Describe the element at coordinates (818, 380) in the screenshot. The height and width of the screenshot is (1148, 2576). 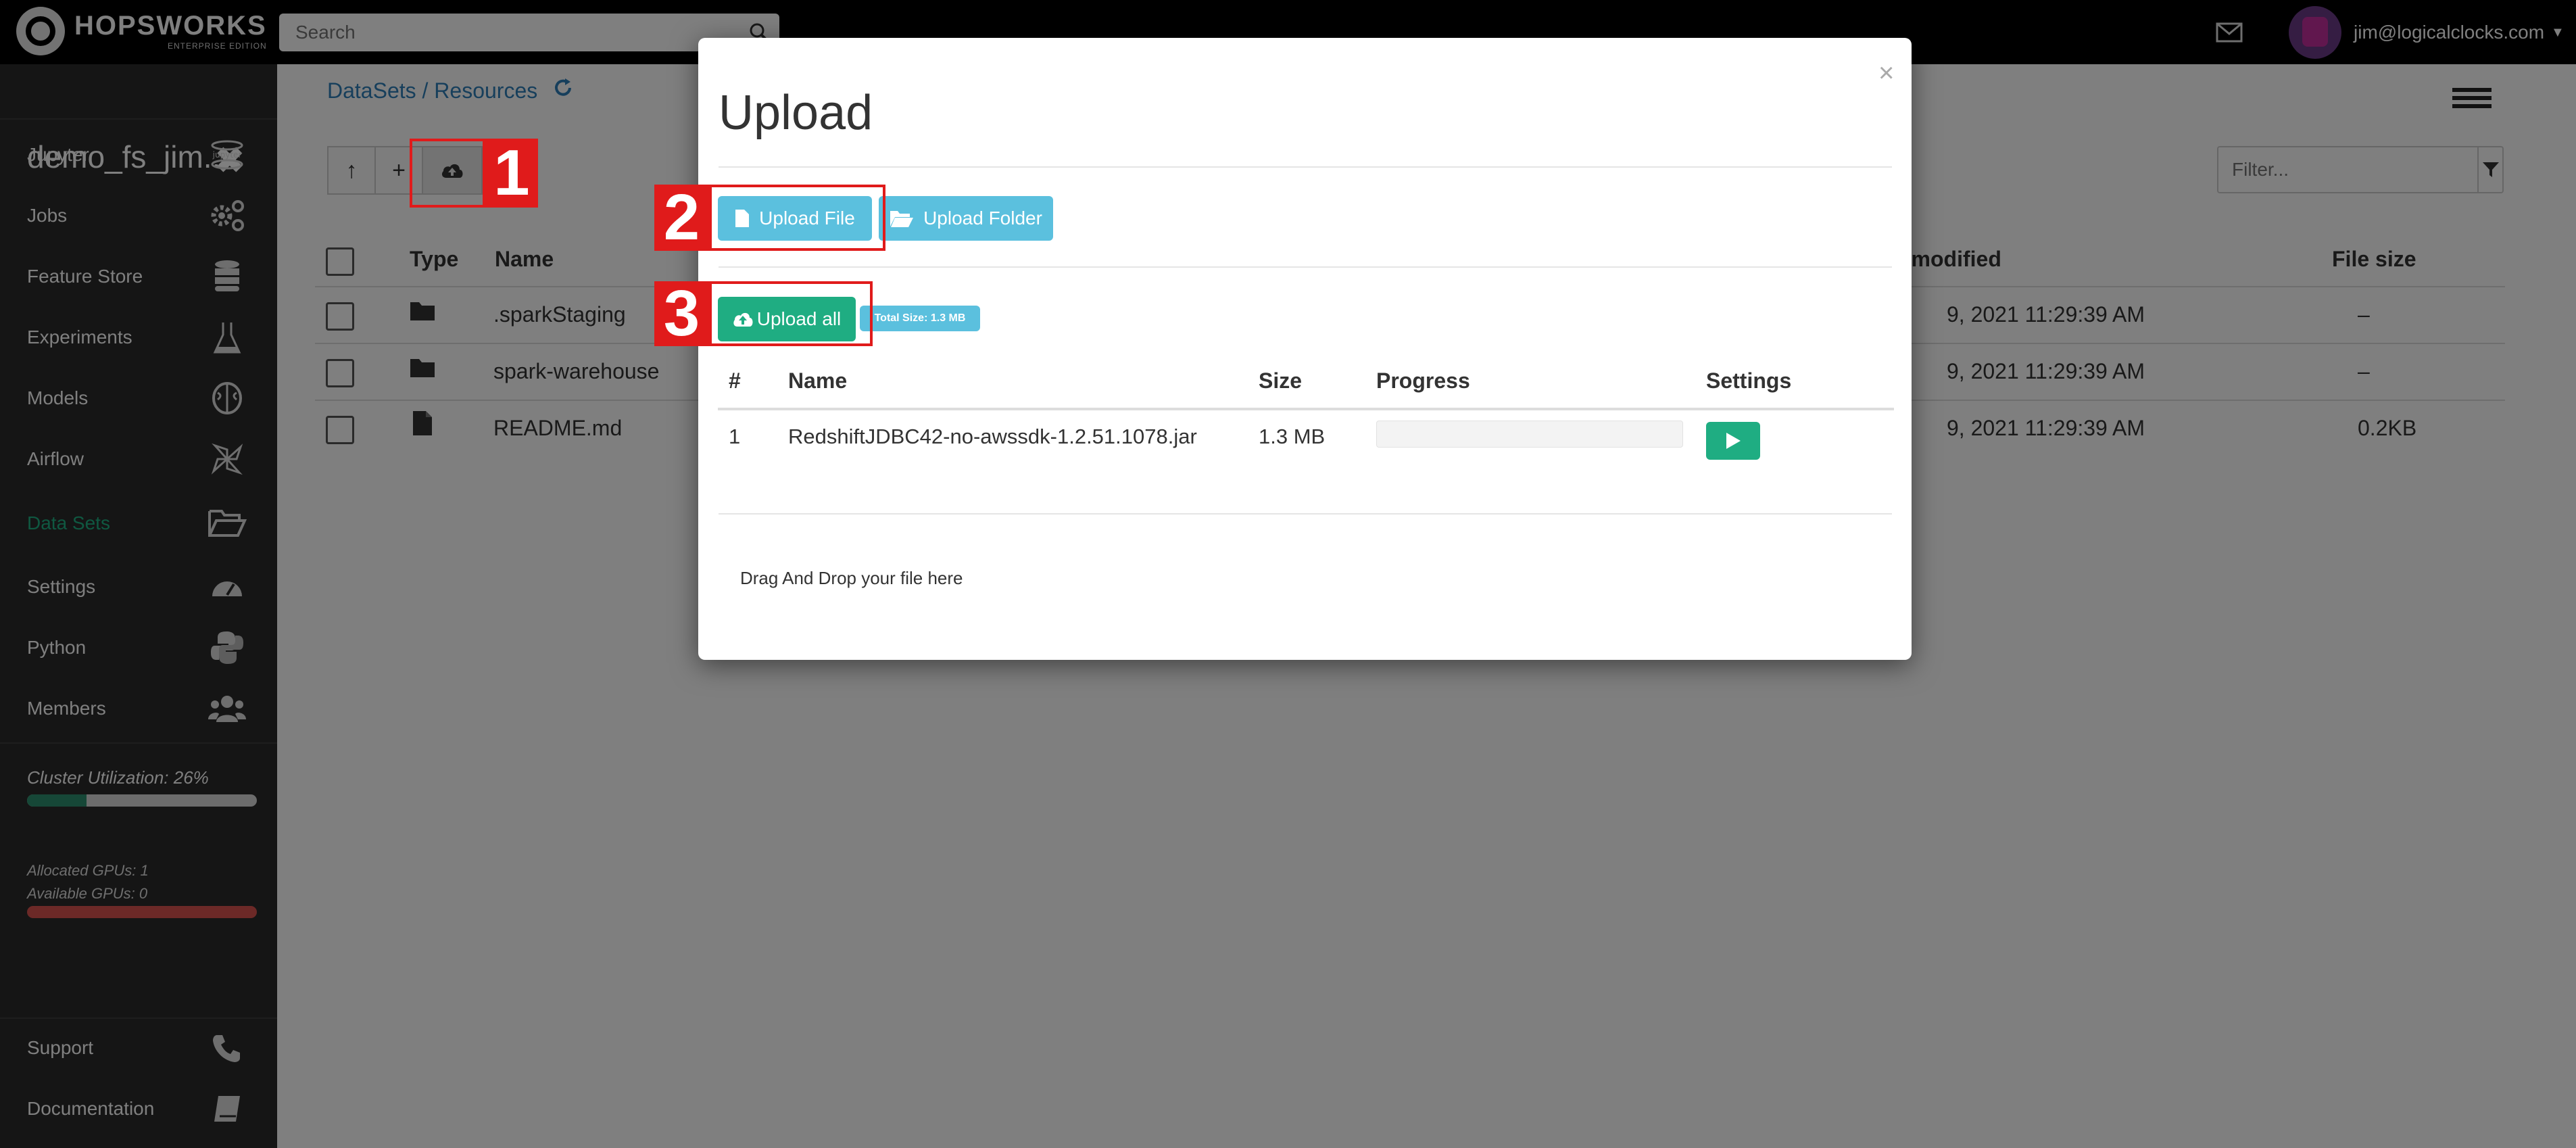
I see `column-header-name: Name` at that location.